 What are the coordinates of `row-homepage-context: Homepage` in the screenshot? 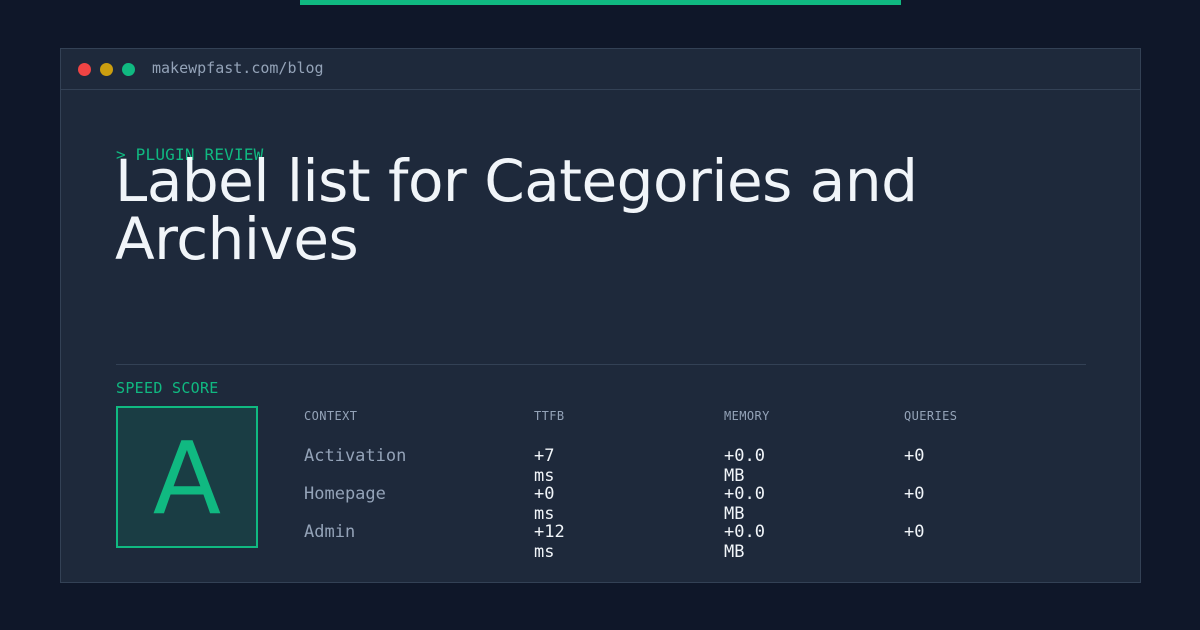 It's located at (345, 494).